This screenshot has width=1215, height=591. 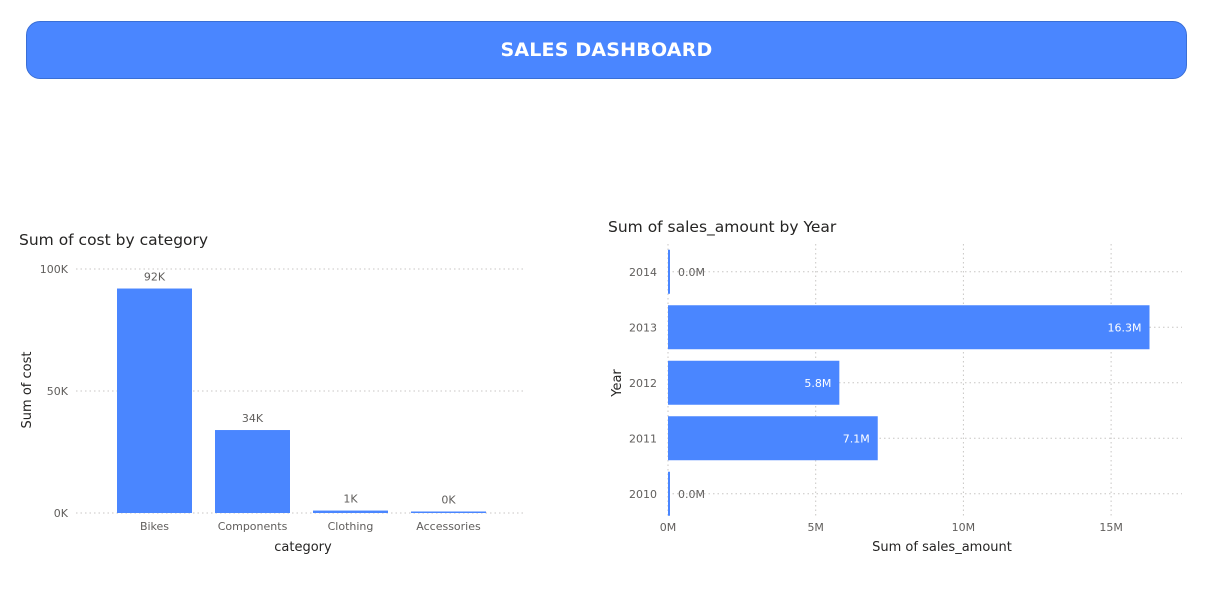 What do you see at coordinates (617, 383) in the screenshot?
I see `y-axis-title: Year` at bounding box center [617, 383].